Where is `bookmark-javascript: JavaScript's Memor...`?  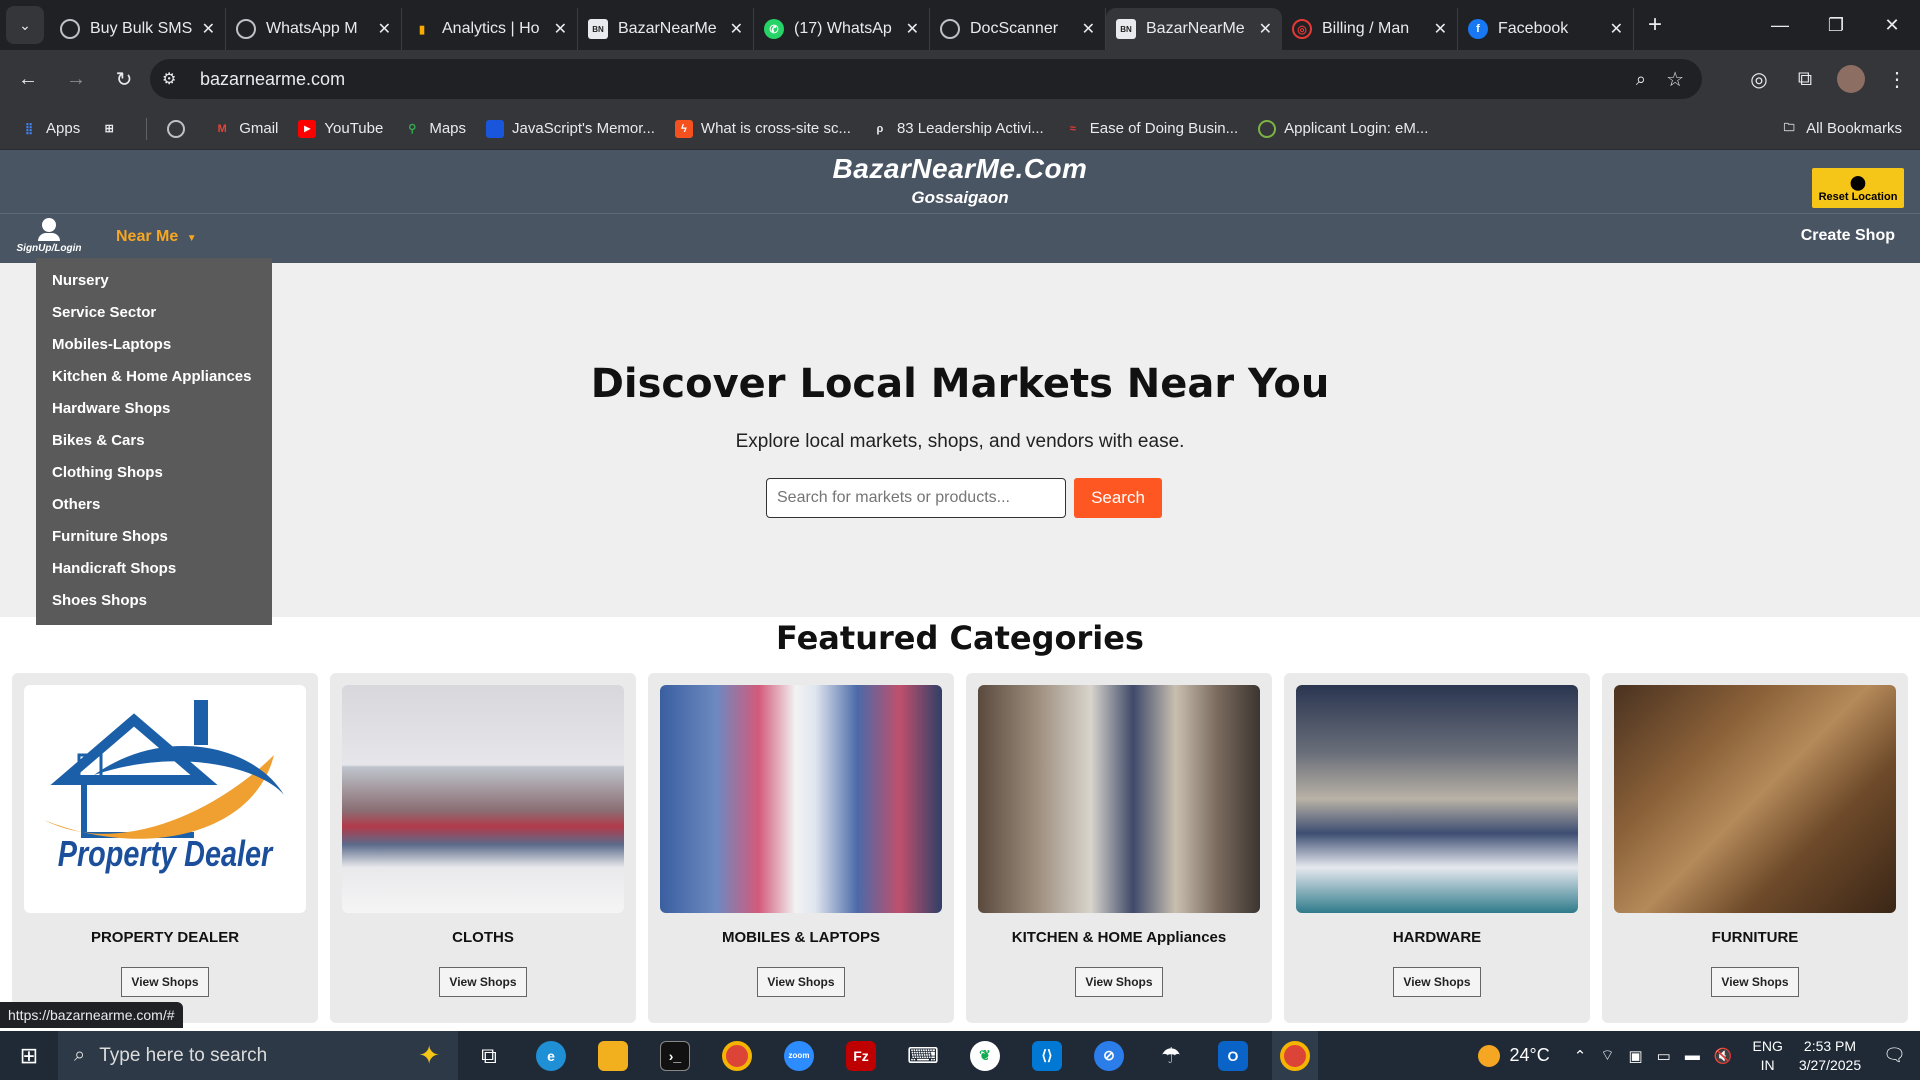 bookmark-javascript: JavaScript's Memor... is located at coordinates (570, 128).